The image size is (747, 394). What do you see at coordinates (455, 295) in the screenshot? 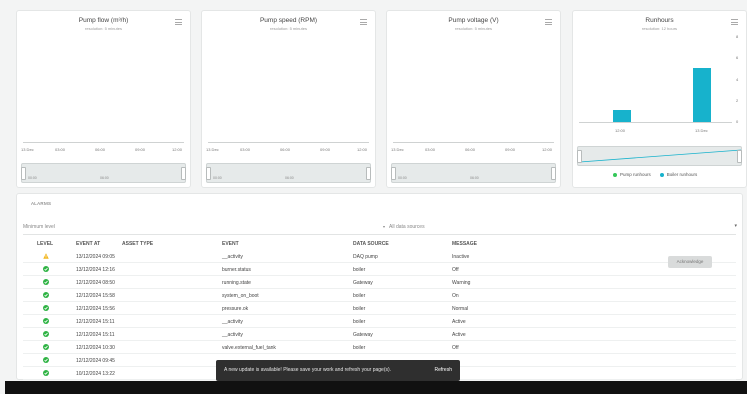
I see `message-cell: On` at bounding box center [455, 295].